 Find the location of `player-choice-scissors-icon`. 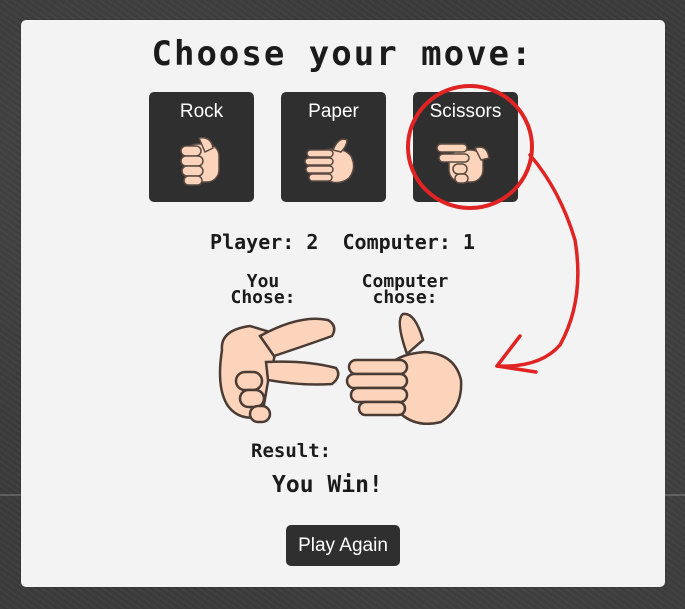

player-choice-scissors-icon is located at coordinates (280, 370).